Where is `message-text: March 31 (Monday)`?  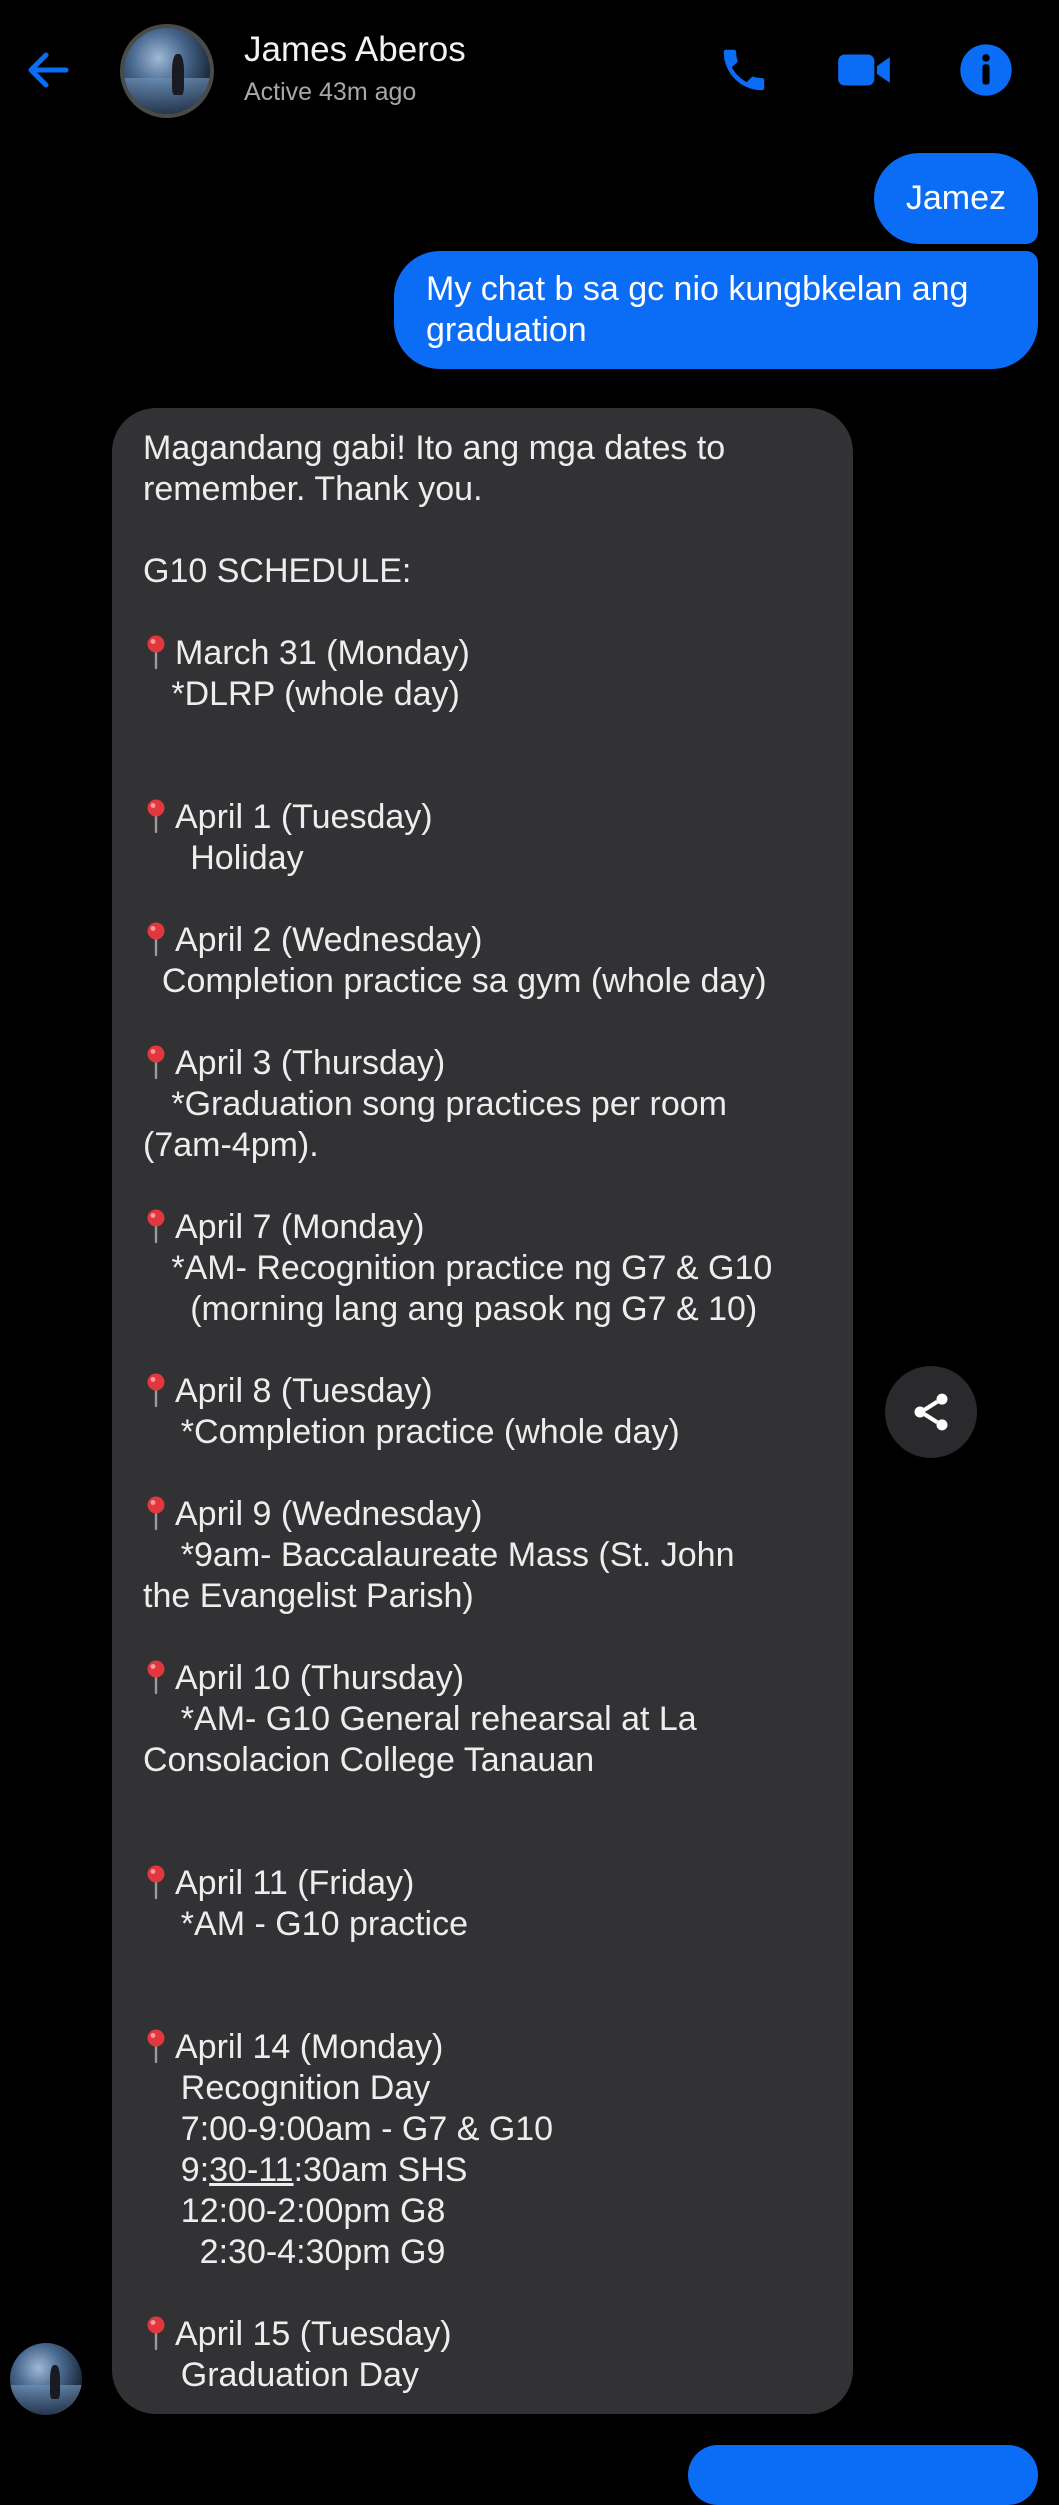
message-text: March 31 (Monday) is located at coordinates (322, 653).